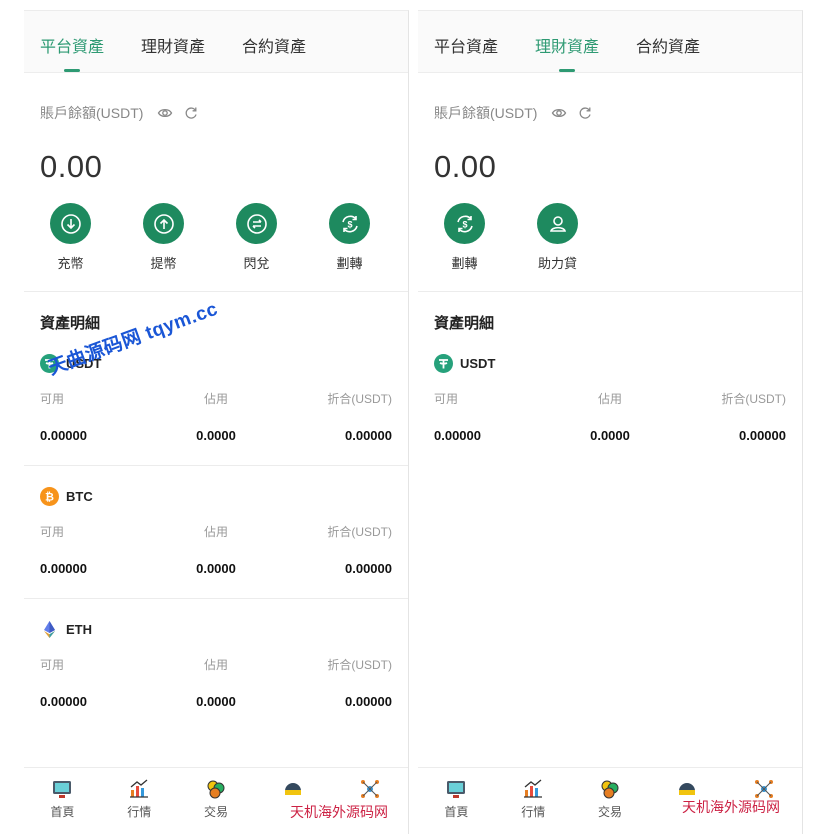  What do you see at coordinates (163, 223) in the screenshot?
I see `withdraw-icon` at bounding box center [163, 223].